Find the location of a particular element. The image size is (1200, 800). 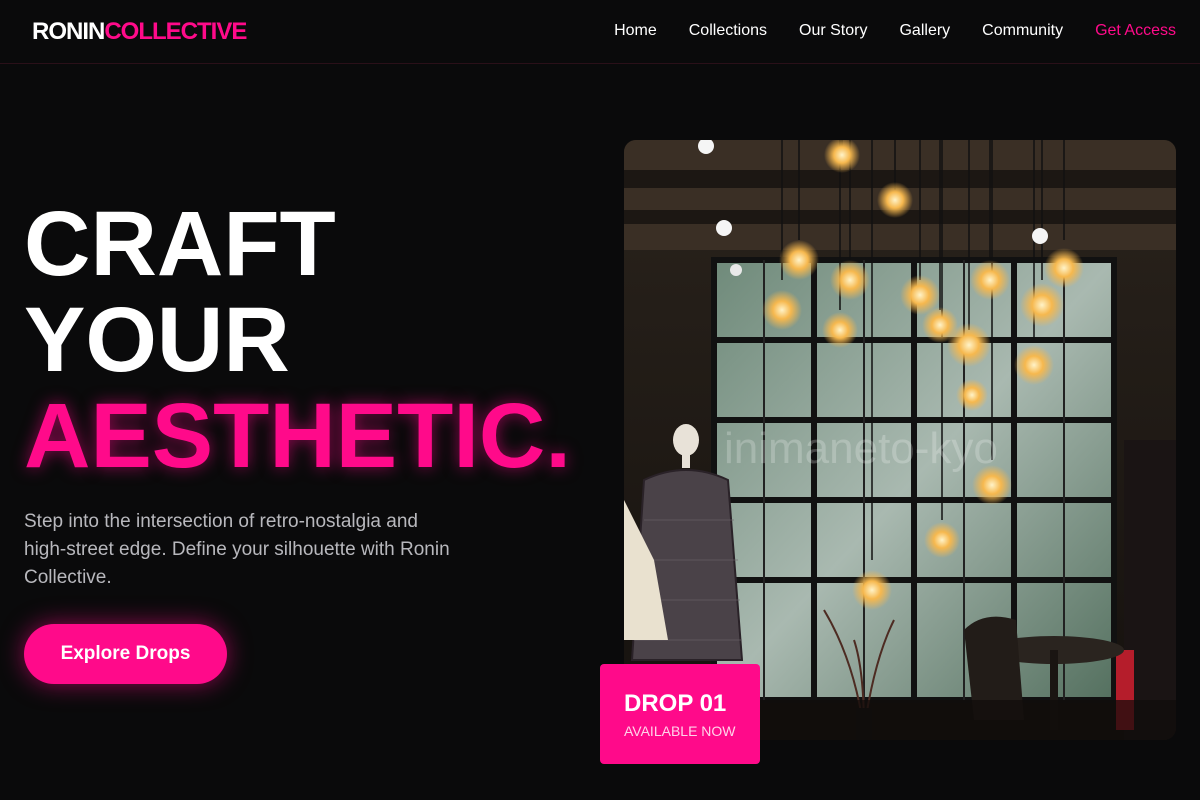

brand-logo-part1: RONIN is located at coordinates (68, 31).